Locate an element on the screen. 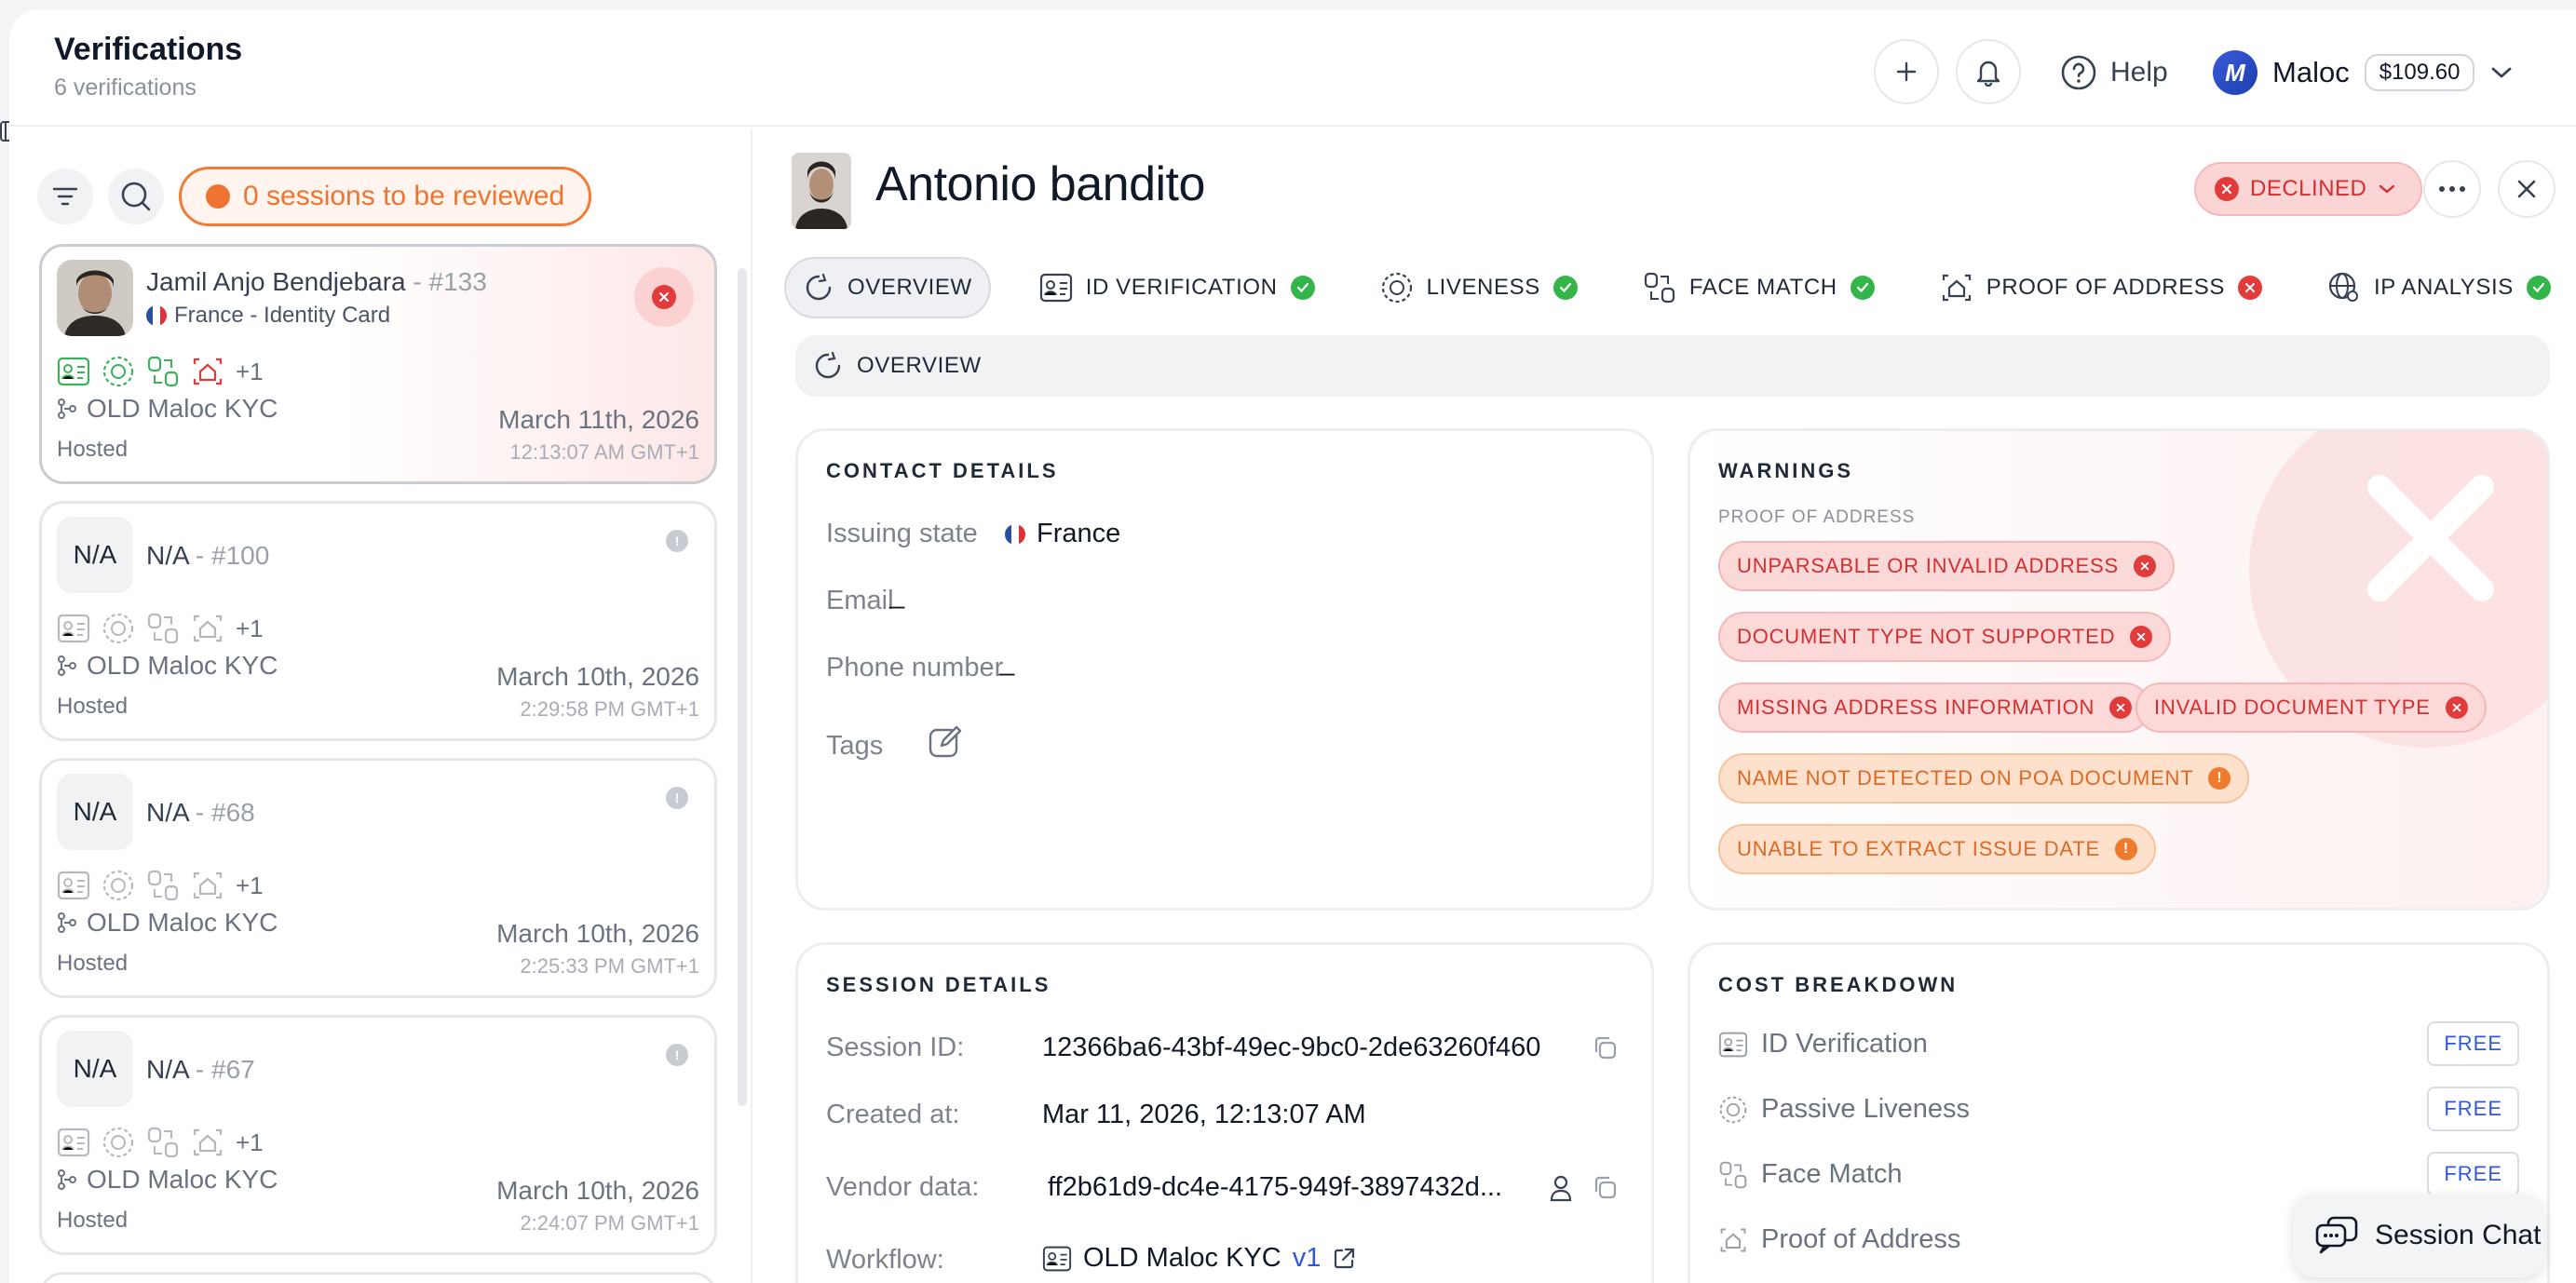 Image resolution: width=2576 pixels, height=1283 pixels. session-avatar is located at coordinates (95, 298).